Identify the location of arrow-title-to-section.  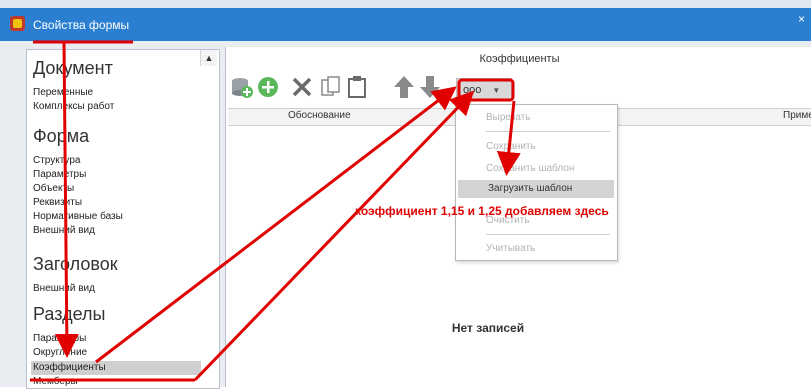
(66, 200).